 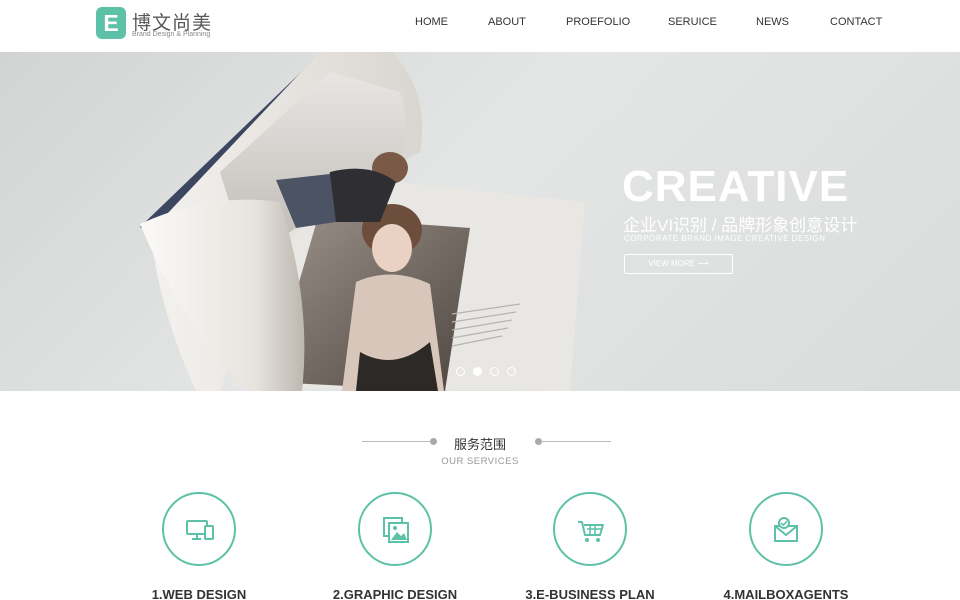 I want to click on nav-home: HOME, so click(x=431, y=22).